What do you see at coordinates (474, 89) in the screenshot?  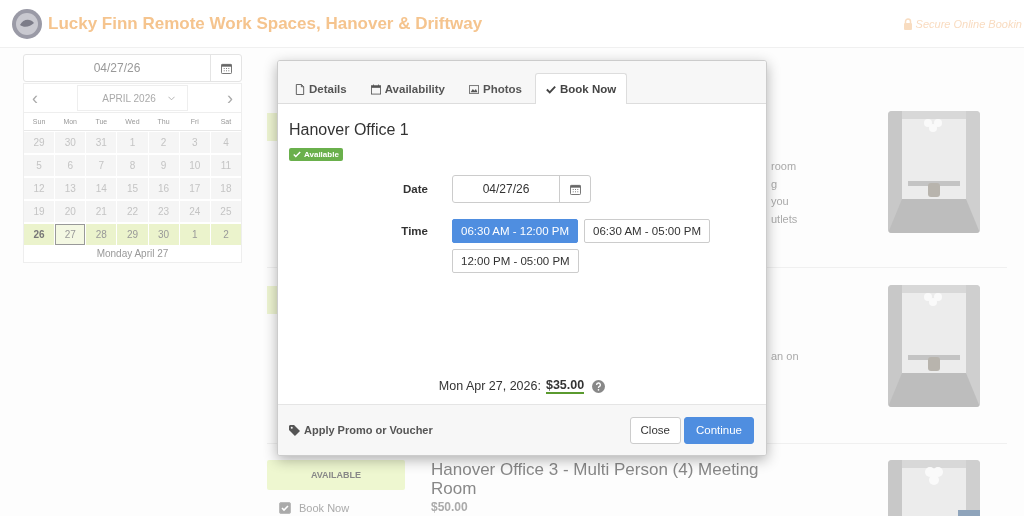 I see `image-icon` at bounding box center [474, 89].